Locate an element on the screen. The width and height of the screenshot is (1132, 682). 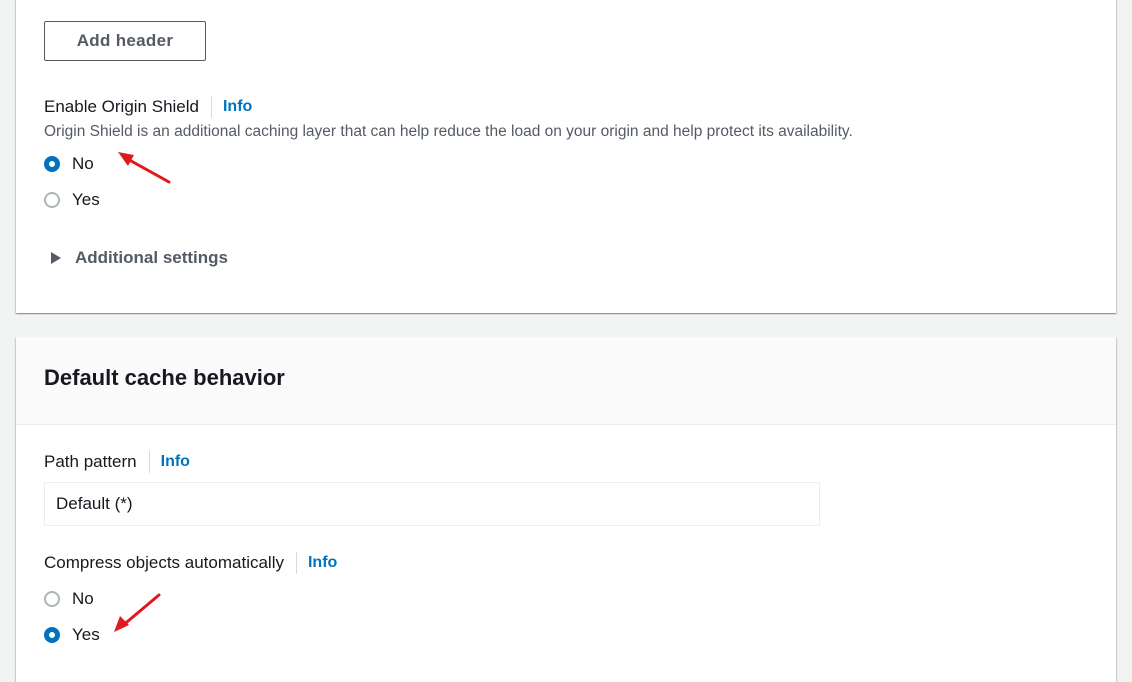
panel-header: Default cache behavior is located at coordinates (566, 381).